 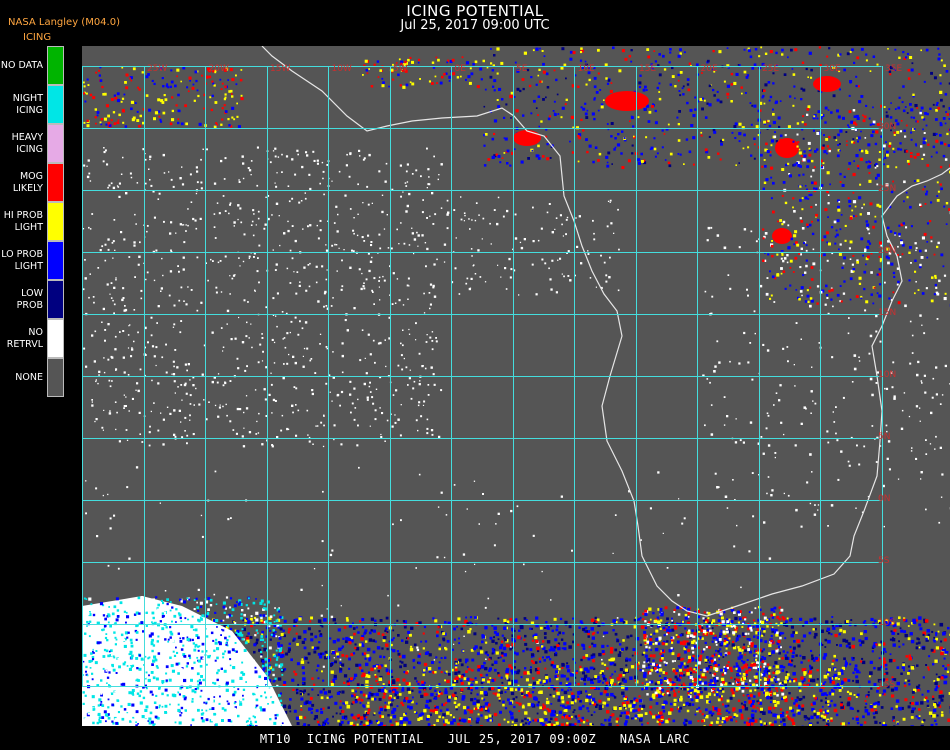 What do you see at coordinates (770, 69) in the screenshot?
I see `longitude-label: 25E` at bounding box center [770, 69].